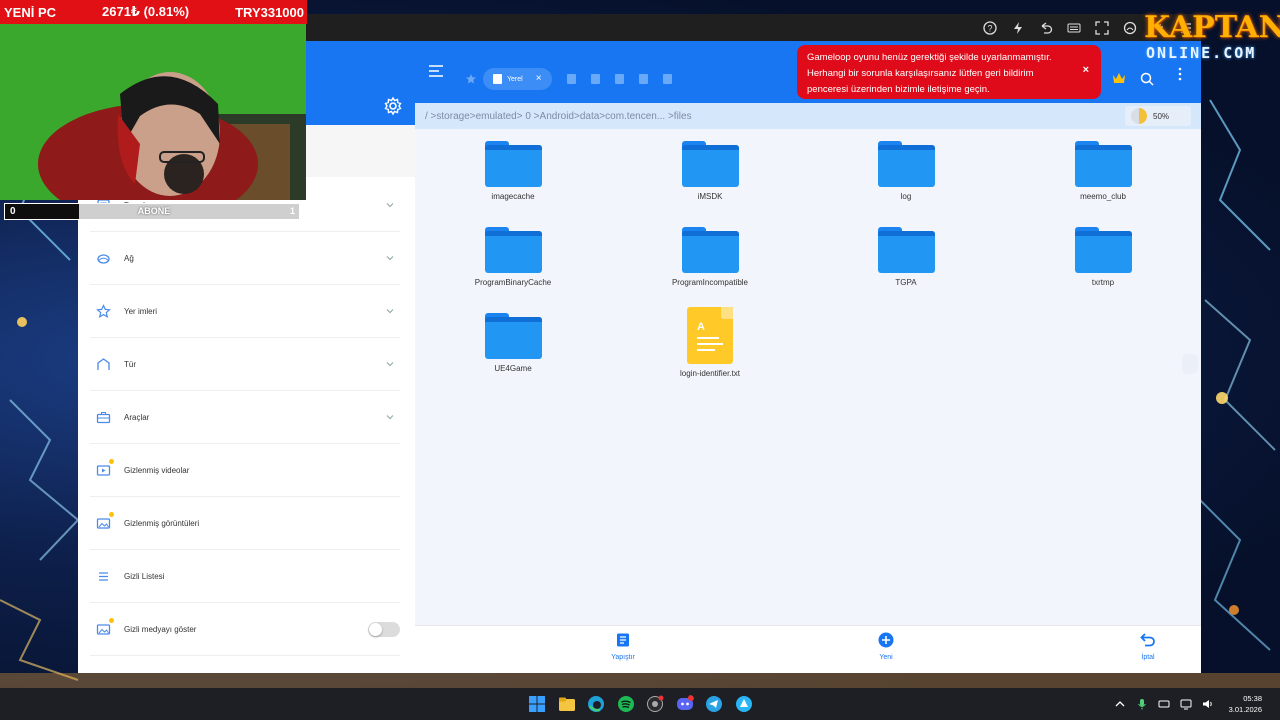 This screenshot has width=1280, height=720. Describe the element at coordinates (1119, 78) in the screenshot. I see `crown-icon` at that location.